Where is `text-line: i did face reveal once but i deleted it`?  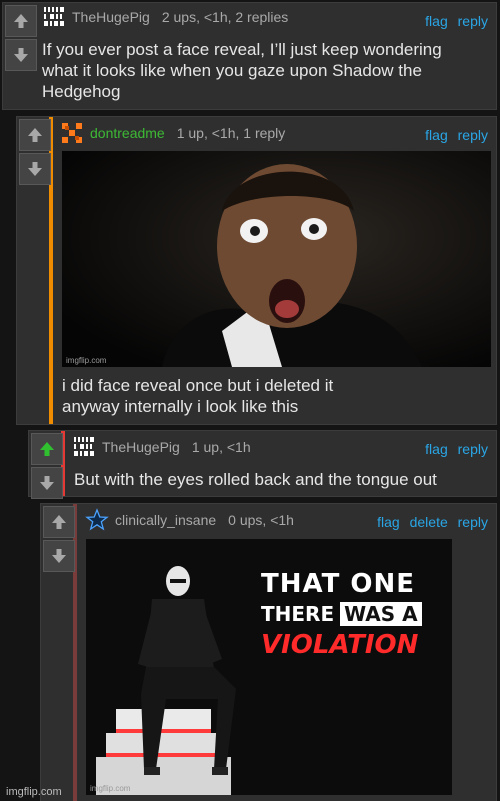
text-line: i did face reveal once but i deleted it is located at coordinates (198, 385).